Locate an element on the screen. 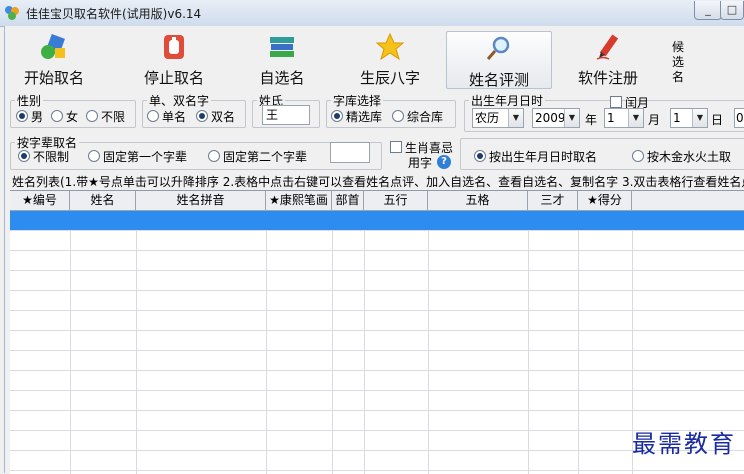  day-select: 1 ▼ is located at coordinates (689, 118).